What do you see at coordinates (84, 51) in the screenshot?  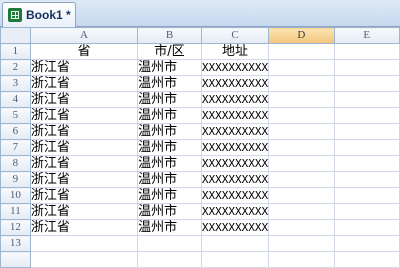 I see `cell-a: 省` at bounding box center [84, 51].